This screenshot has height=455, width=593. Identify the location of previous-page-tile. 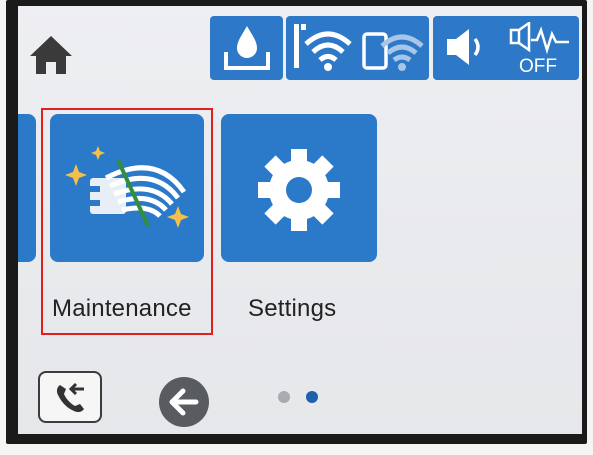
(27, 188).